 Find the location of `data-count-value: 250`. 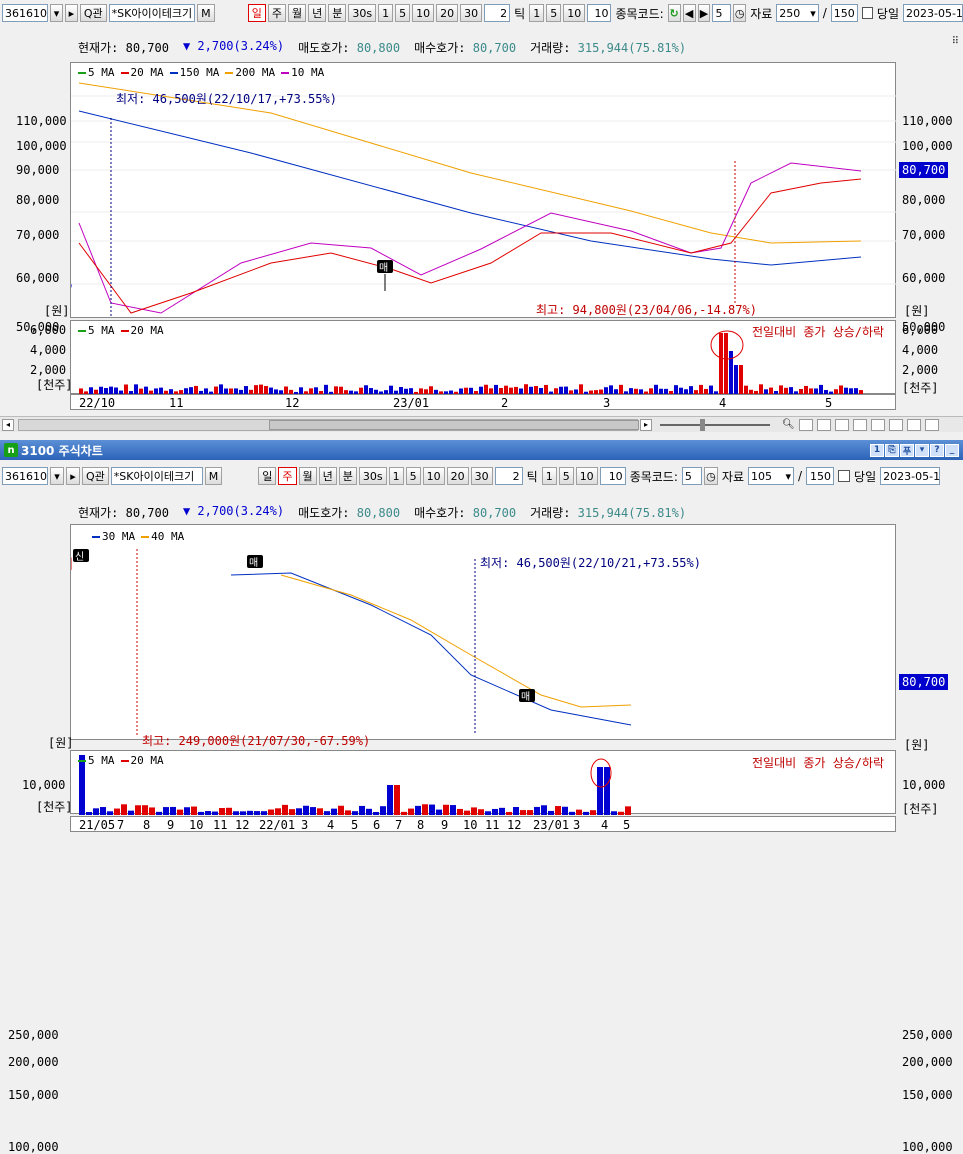

data-count-value: 250 is located at coordinates (790, 13).